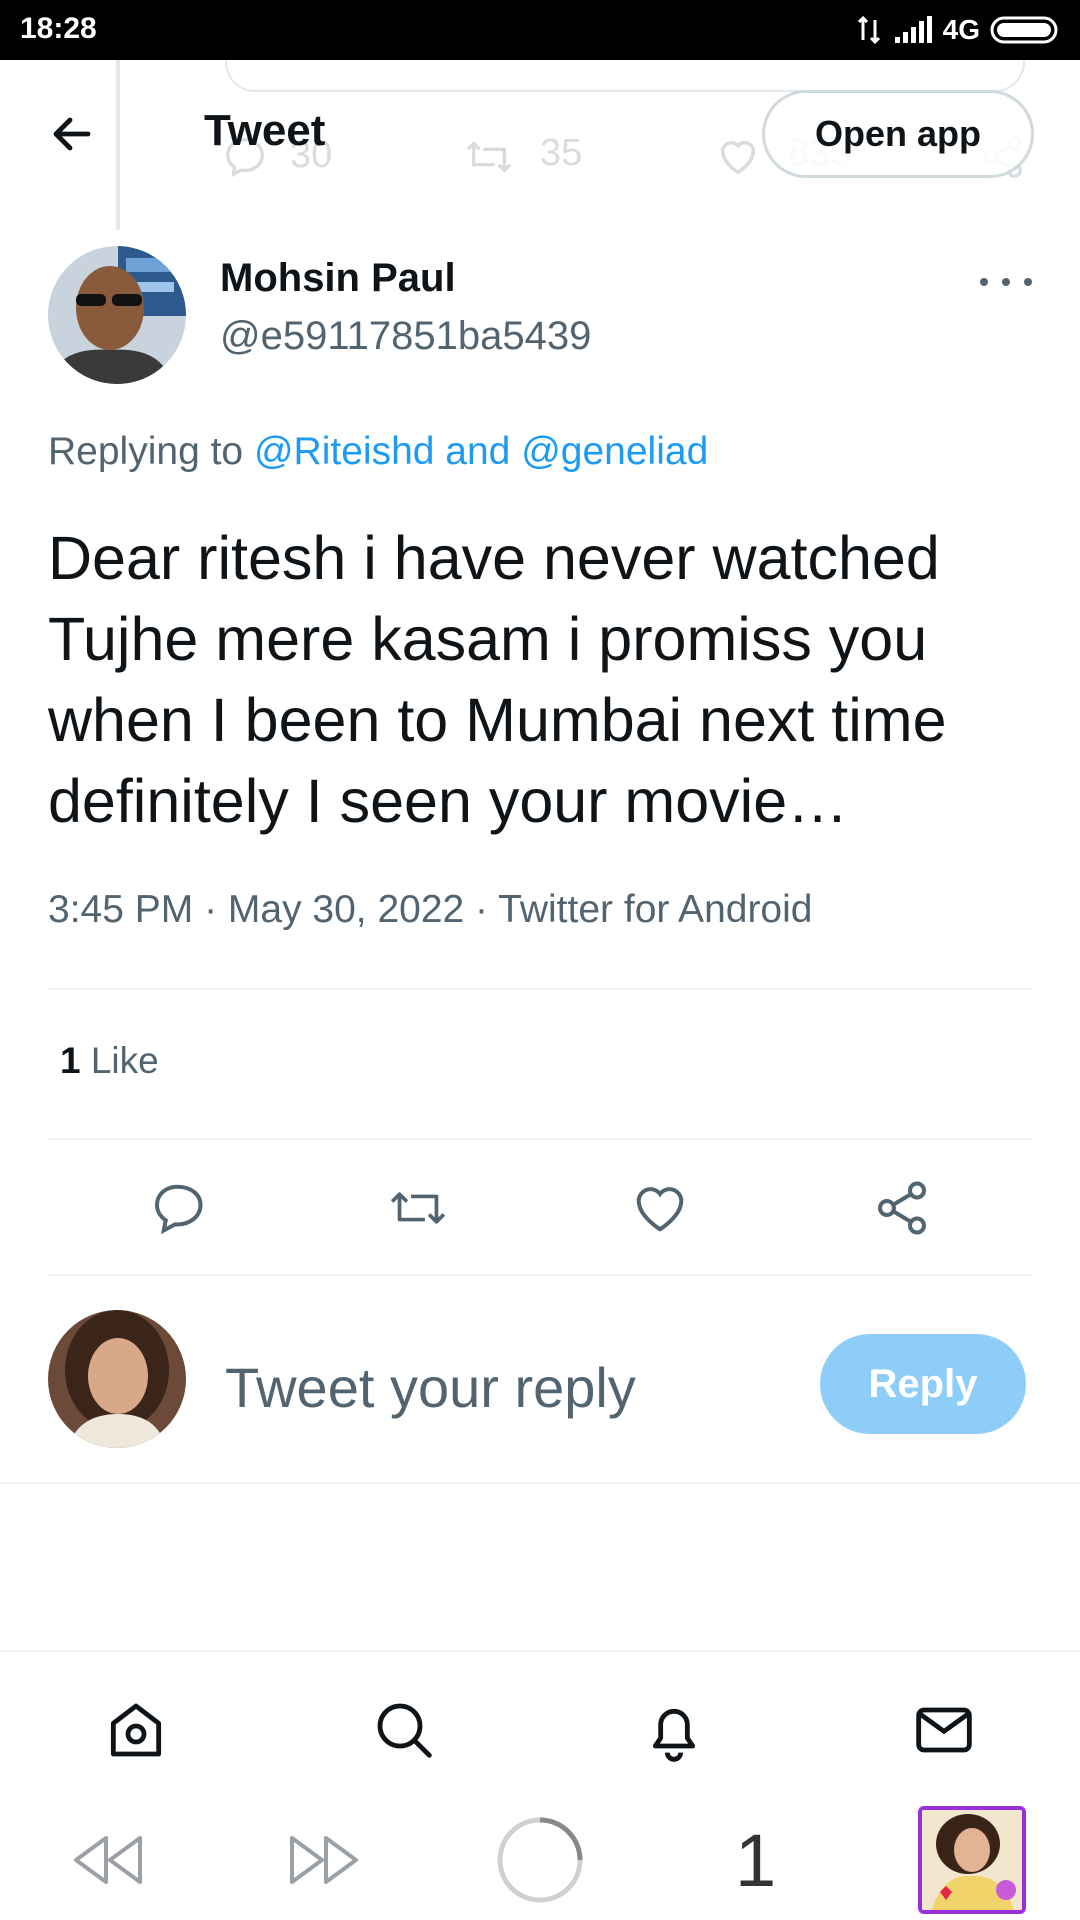  I want to click on replying-prefix: Replying to, so click(146, 451).